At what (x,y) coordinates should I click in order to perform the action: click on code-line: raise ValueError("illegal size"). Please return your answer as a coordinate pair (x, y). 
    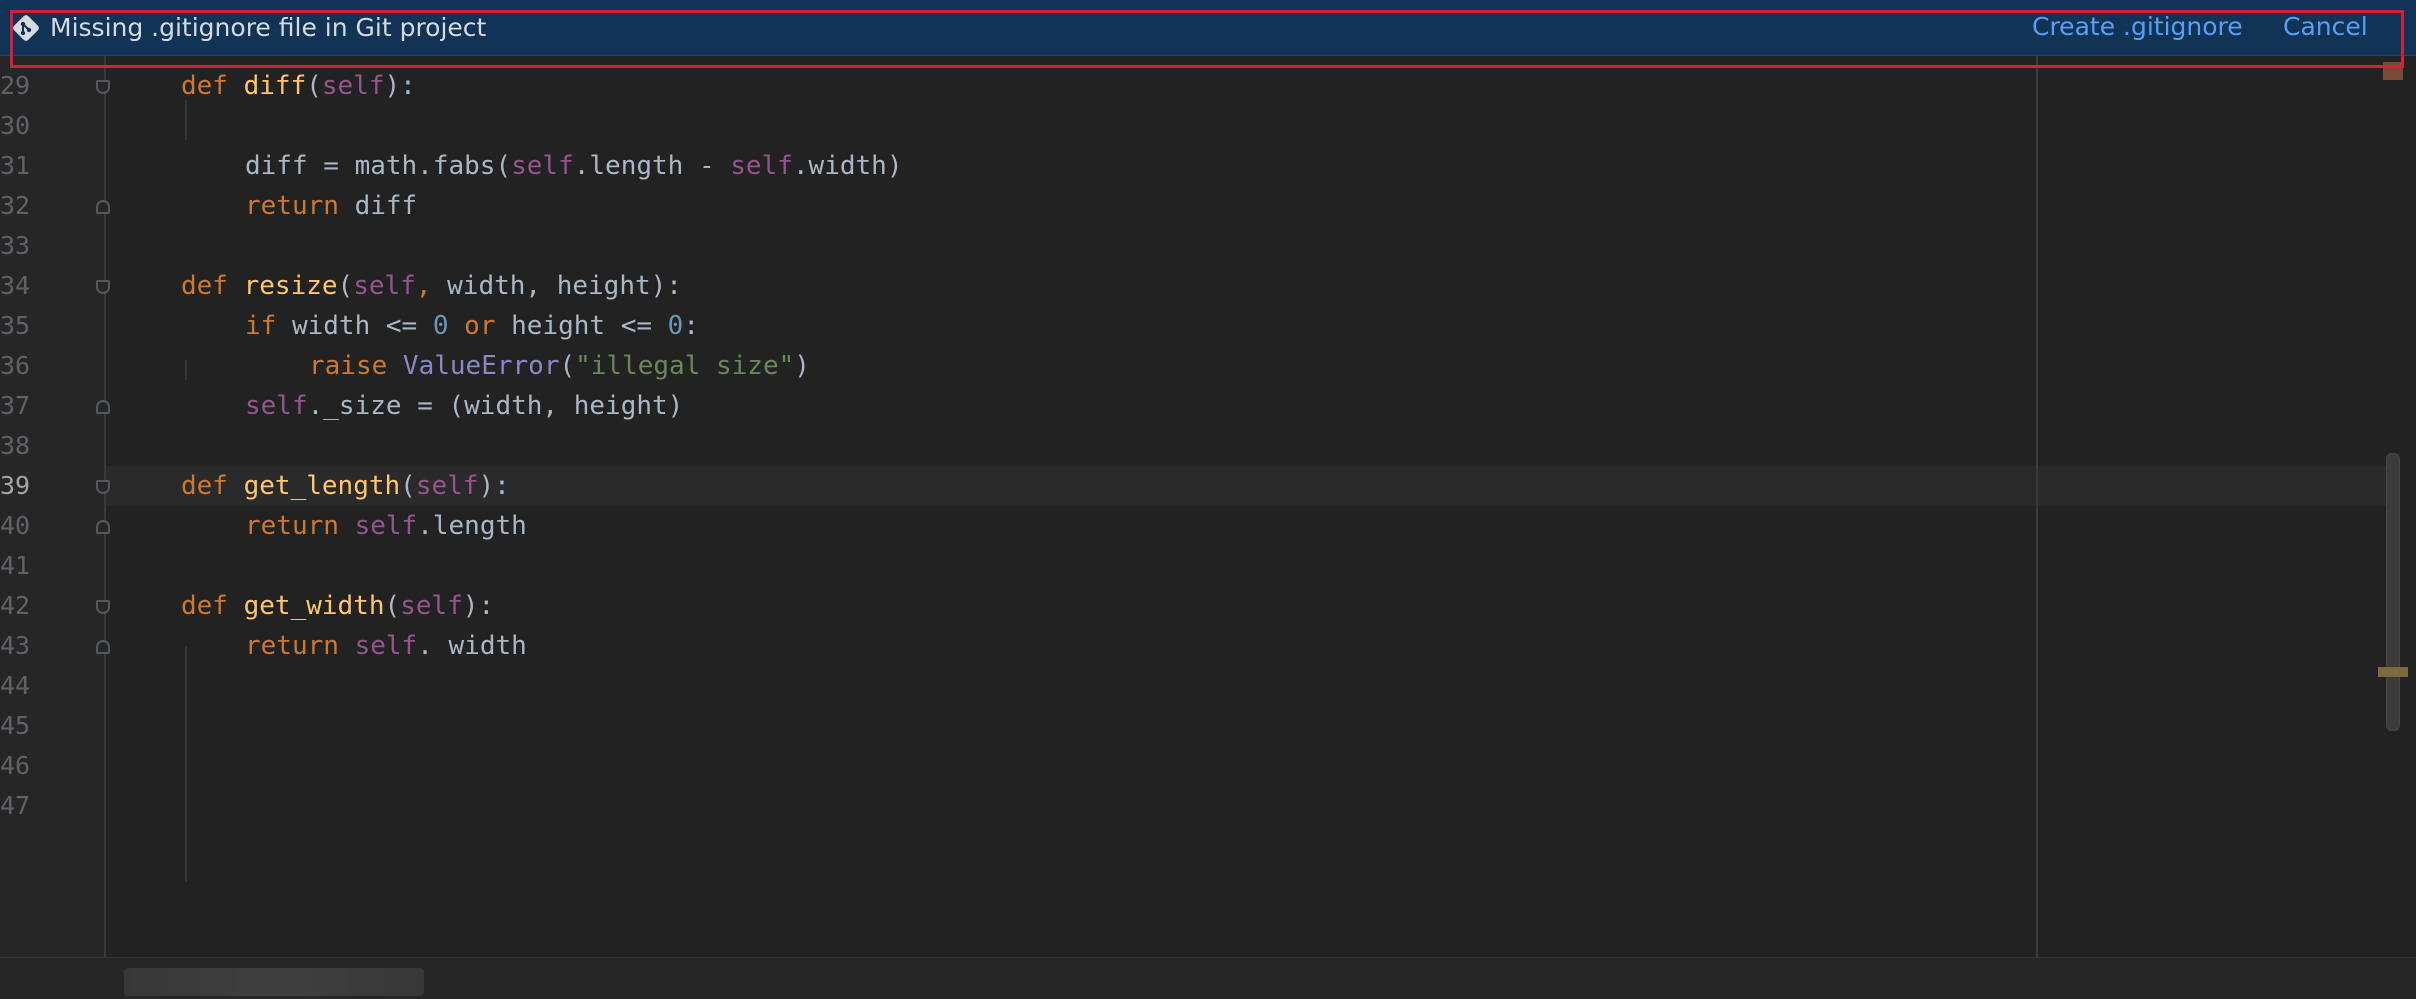
    Looking at the image, I should click on (559, 366).